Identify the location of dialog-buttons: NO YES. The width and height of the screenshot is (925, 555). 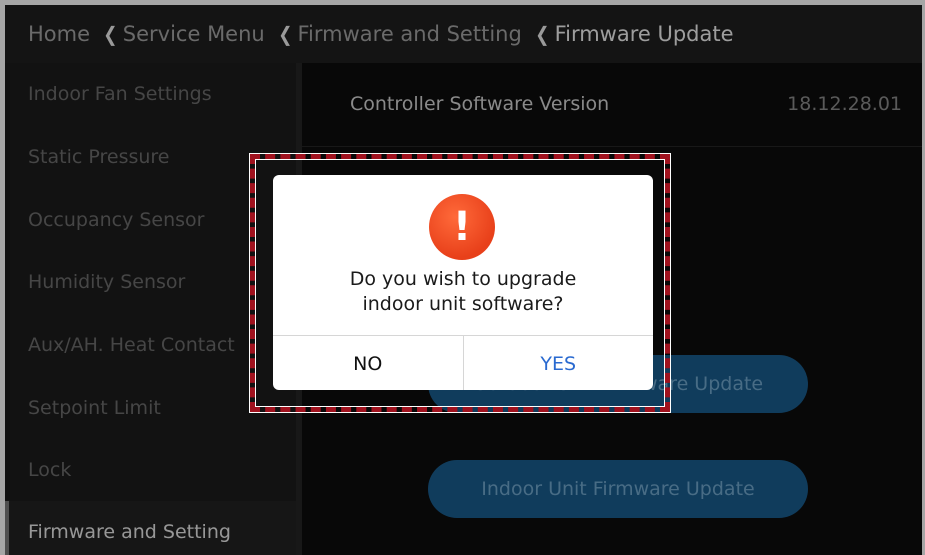
(463, 362).